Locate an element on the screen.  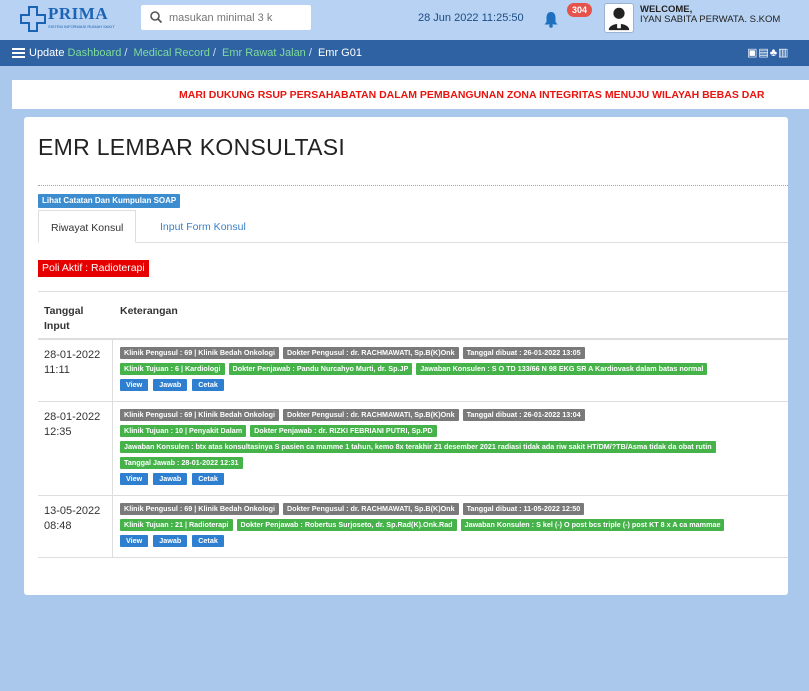
users-icon: ♣ is located at coordinates (774, 53).